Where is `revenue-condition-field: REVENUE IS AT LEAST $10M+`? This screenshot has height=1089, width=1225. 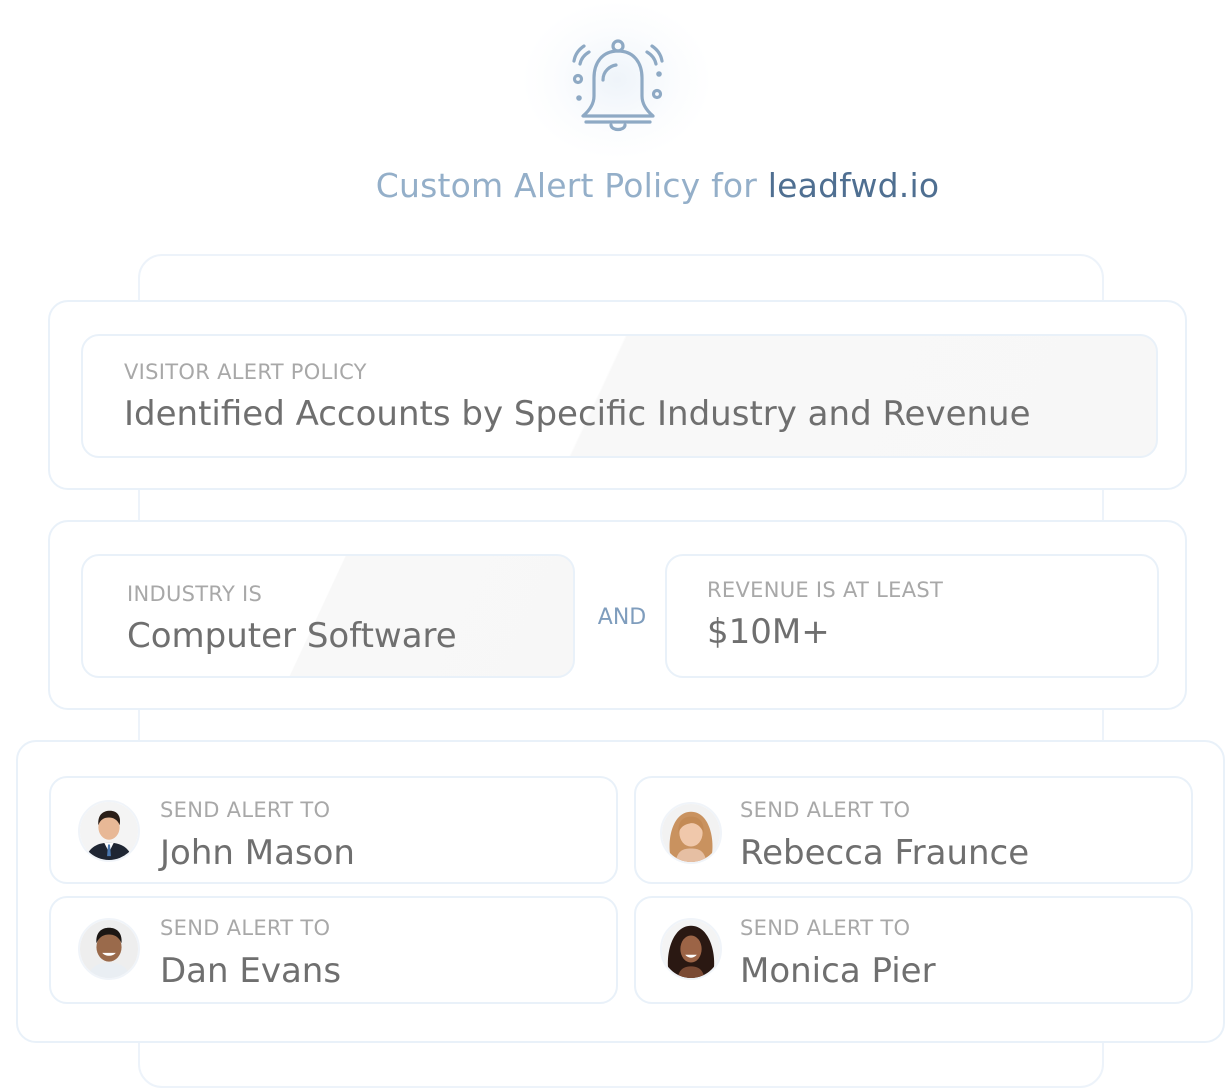 revenue-condition-field: REVENUE IS AT LEAST $10M+ is located at coordinates (912, 616).